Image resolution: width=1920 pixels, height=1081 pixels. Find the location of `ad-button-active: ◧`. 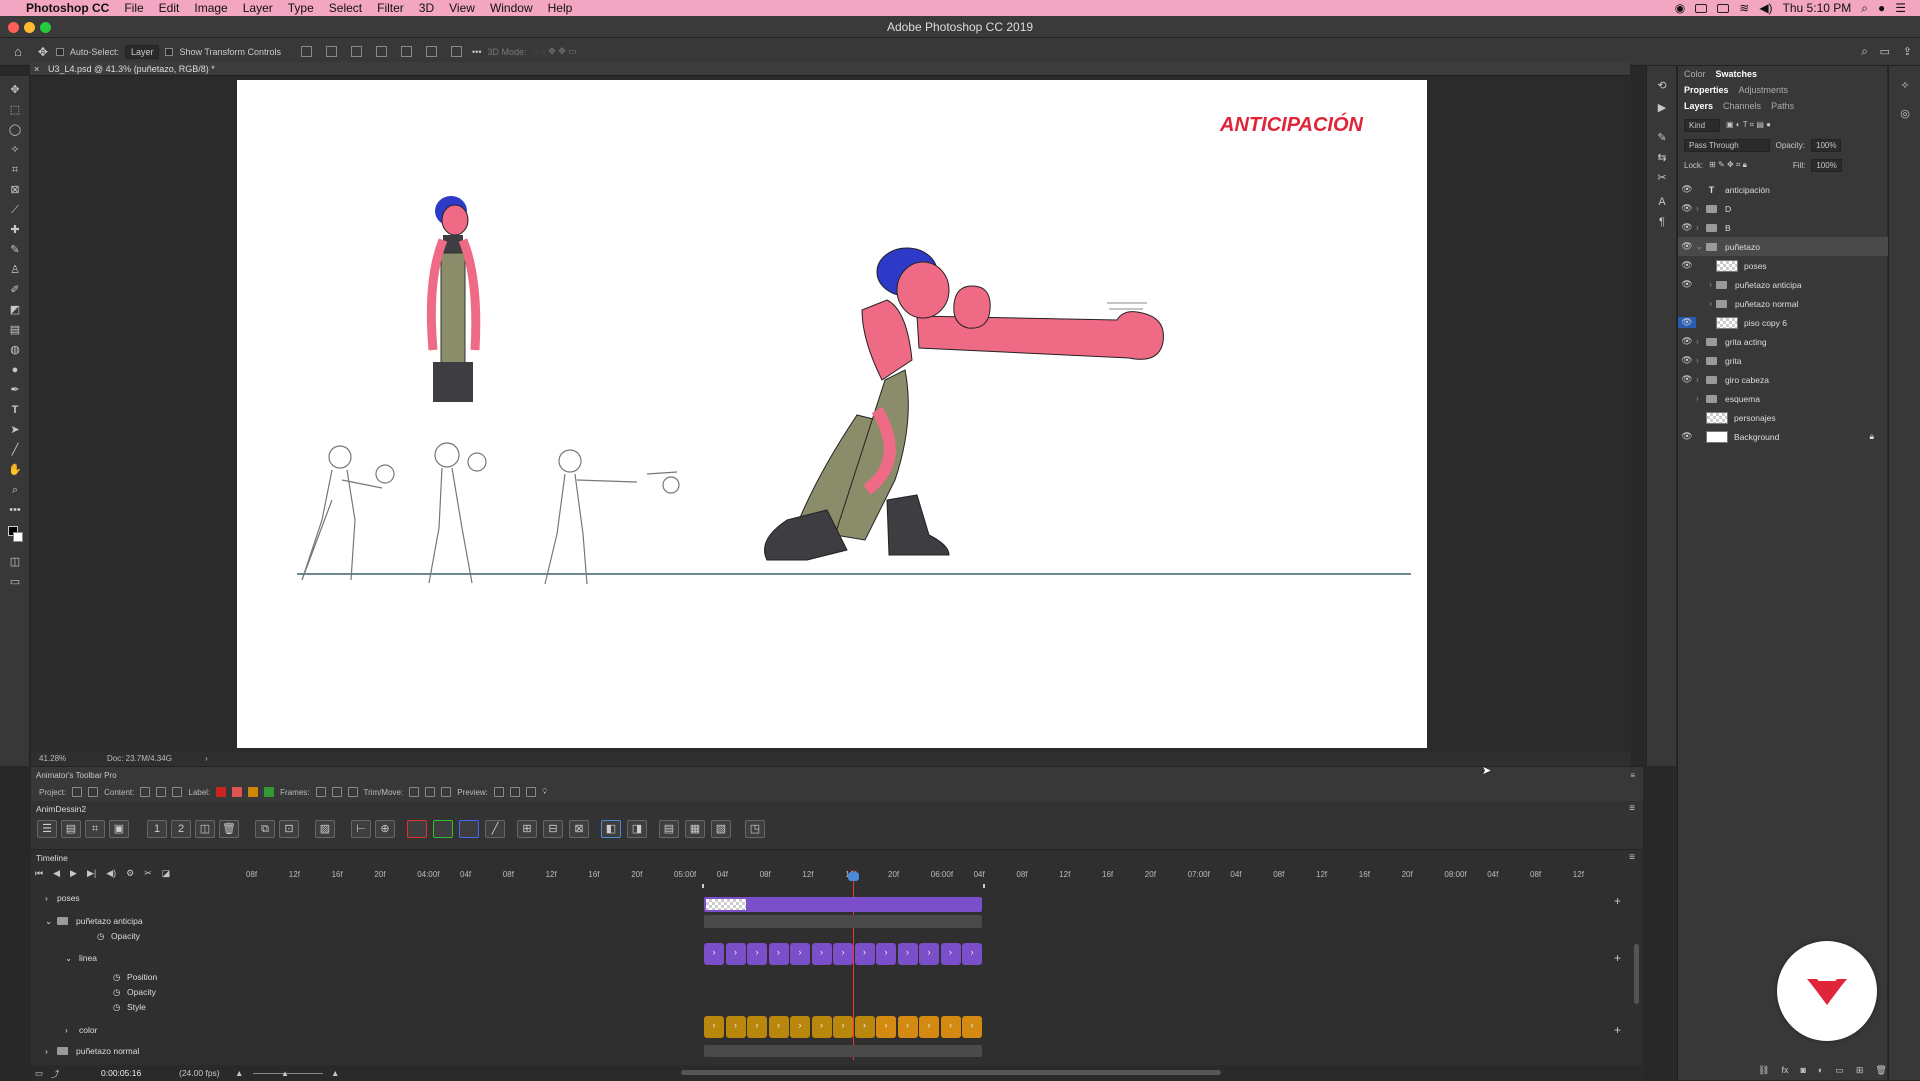

ad-button-active: ◧ is located at coordinates (611, 829).